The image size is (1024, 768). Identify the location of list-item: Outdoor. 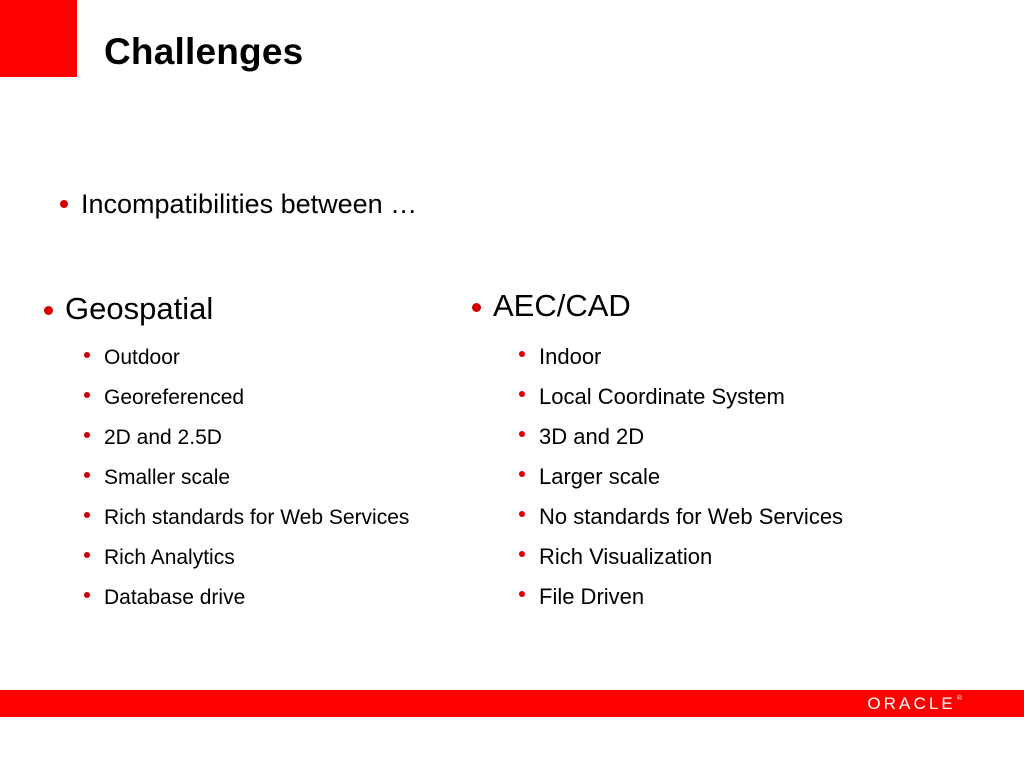
(249, 358).